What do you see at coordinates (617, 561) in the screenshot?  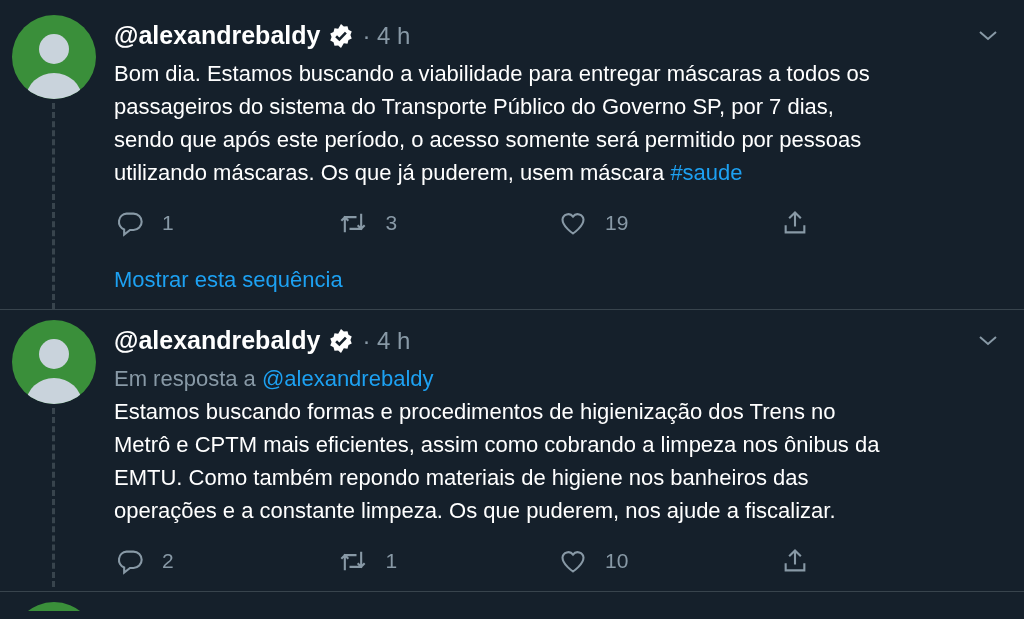 I see `action-count: 10` at bounding box center [617, 561].